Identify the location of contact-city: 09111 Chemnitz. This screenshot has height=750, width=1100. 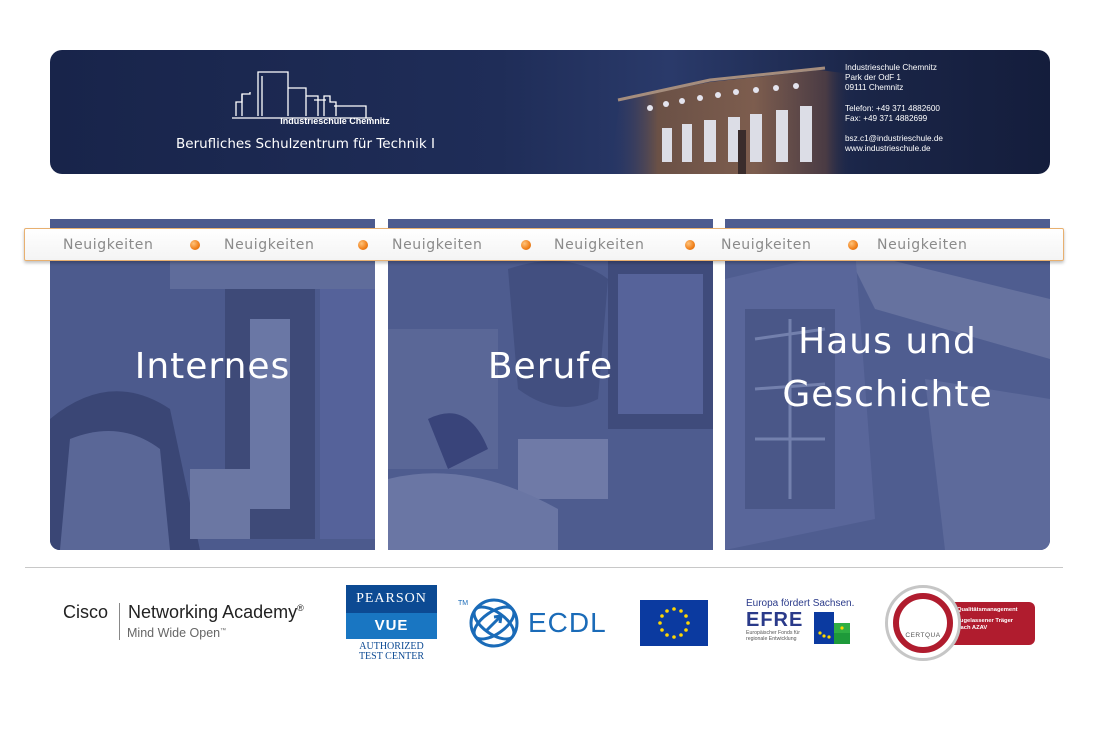
(874, 88).